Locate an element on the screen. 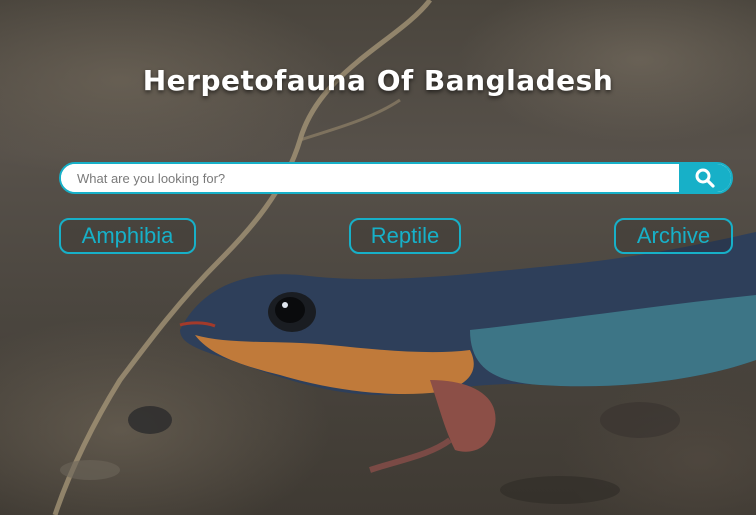 This screenshot has width=756, height=515. search-button is located at coordinates (705, 178).